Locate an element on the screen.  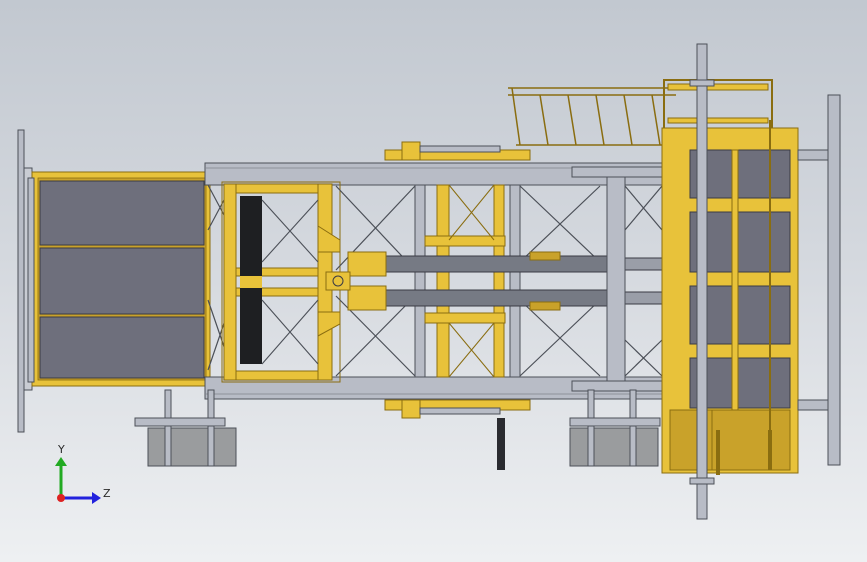
right-housing is located at coordinates (730, 276).